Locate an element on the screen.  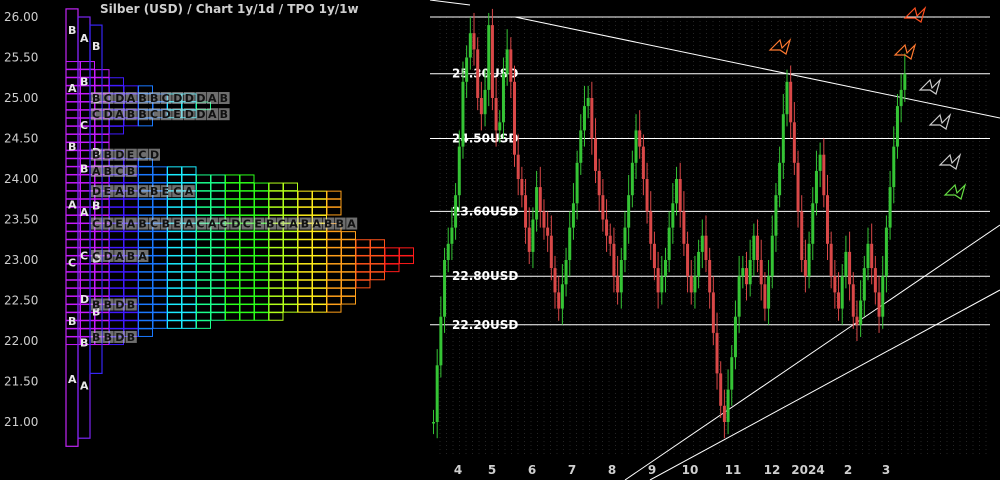
y-tick-label: 23.00 is located at coordinates (21, 260).